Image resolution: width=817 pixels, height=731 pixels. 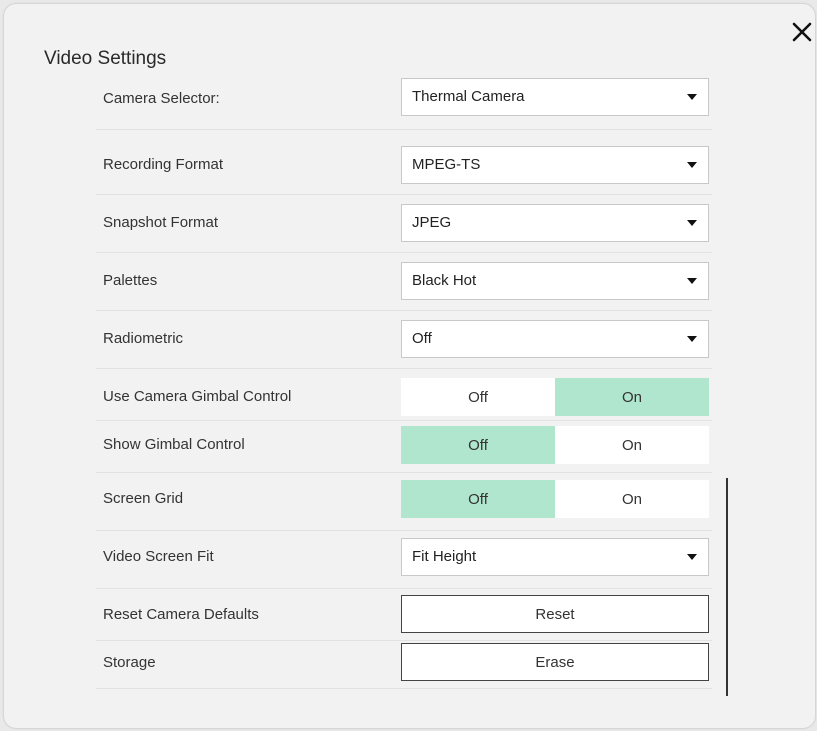 I want to click on video-fit-value: Fit Height, so click(x=444, y=556).